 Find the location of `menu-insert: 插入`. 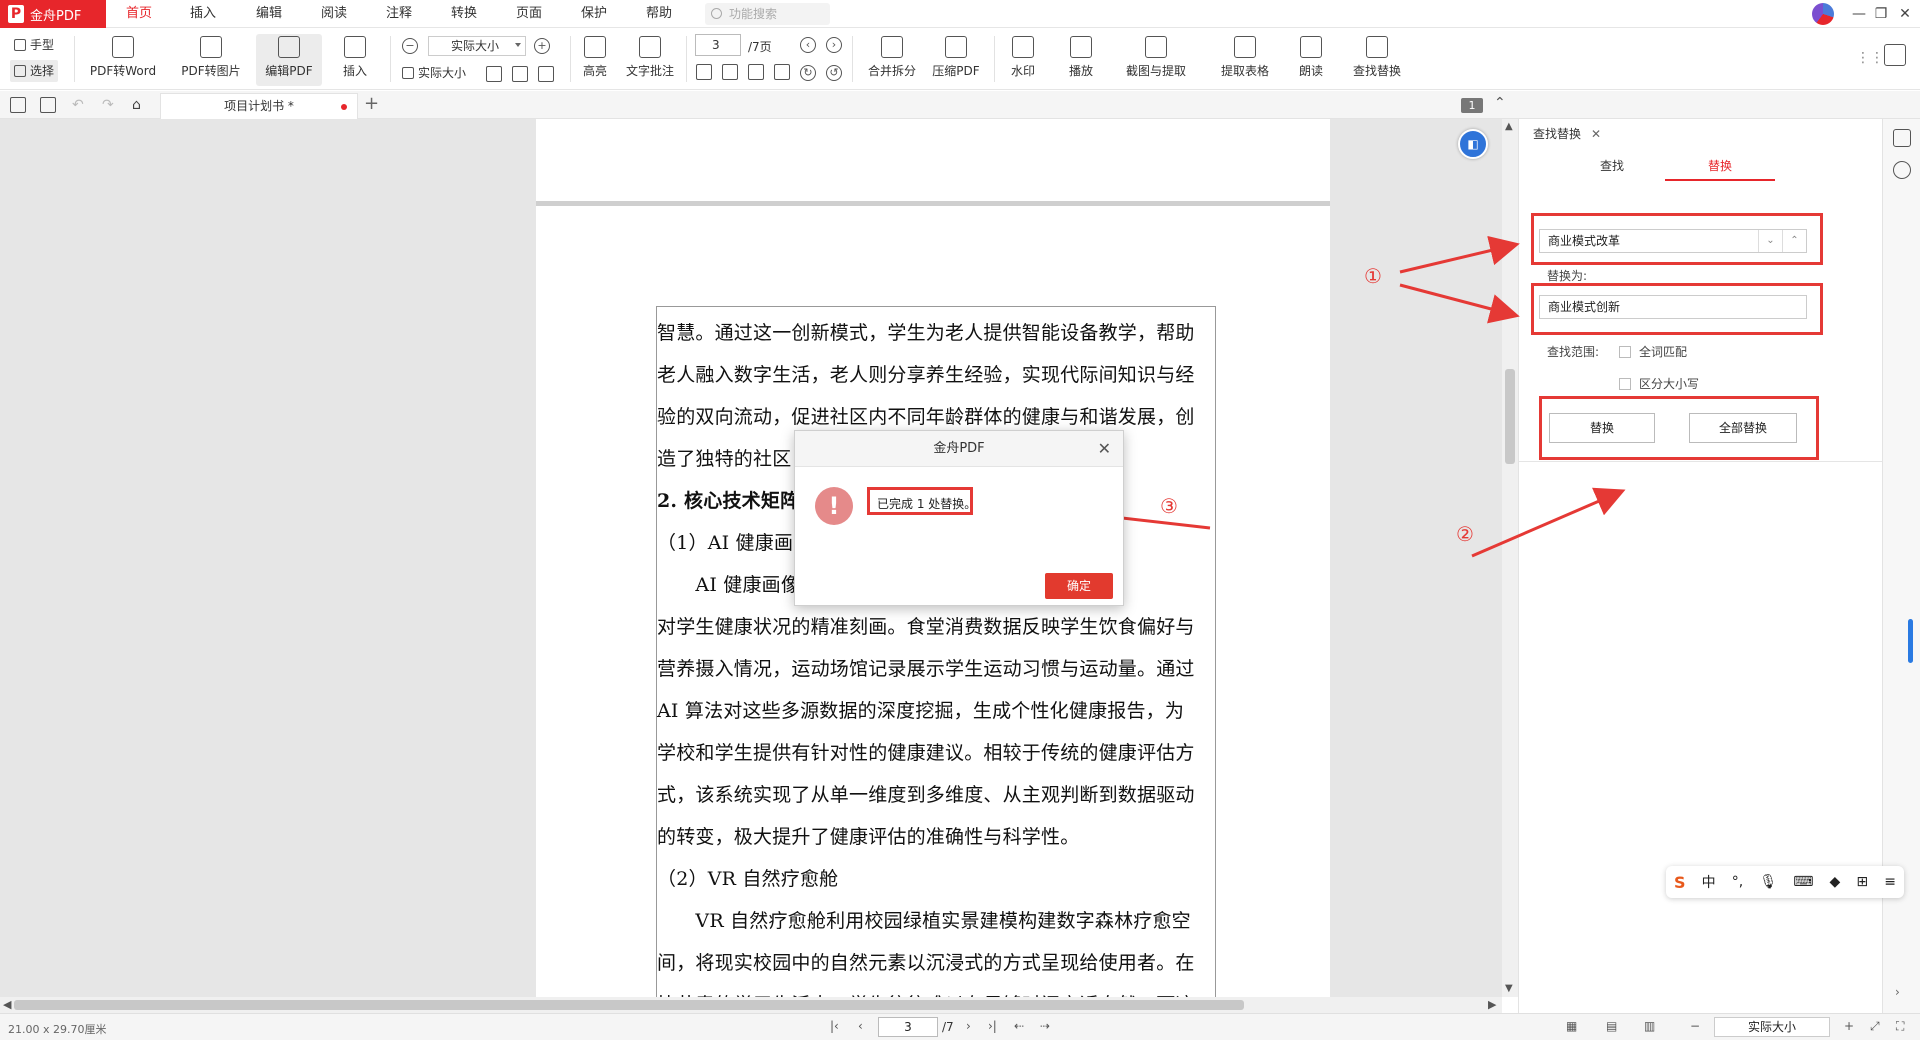

menu-insert: 插入 is located at coordinates (203, 14).